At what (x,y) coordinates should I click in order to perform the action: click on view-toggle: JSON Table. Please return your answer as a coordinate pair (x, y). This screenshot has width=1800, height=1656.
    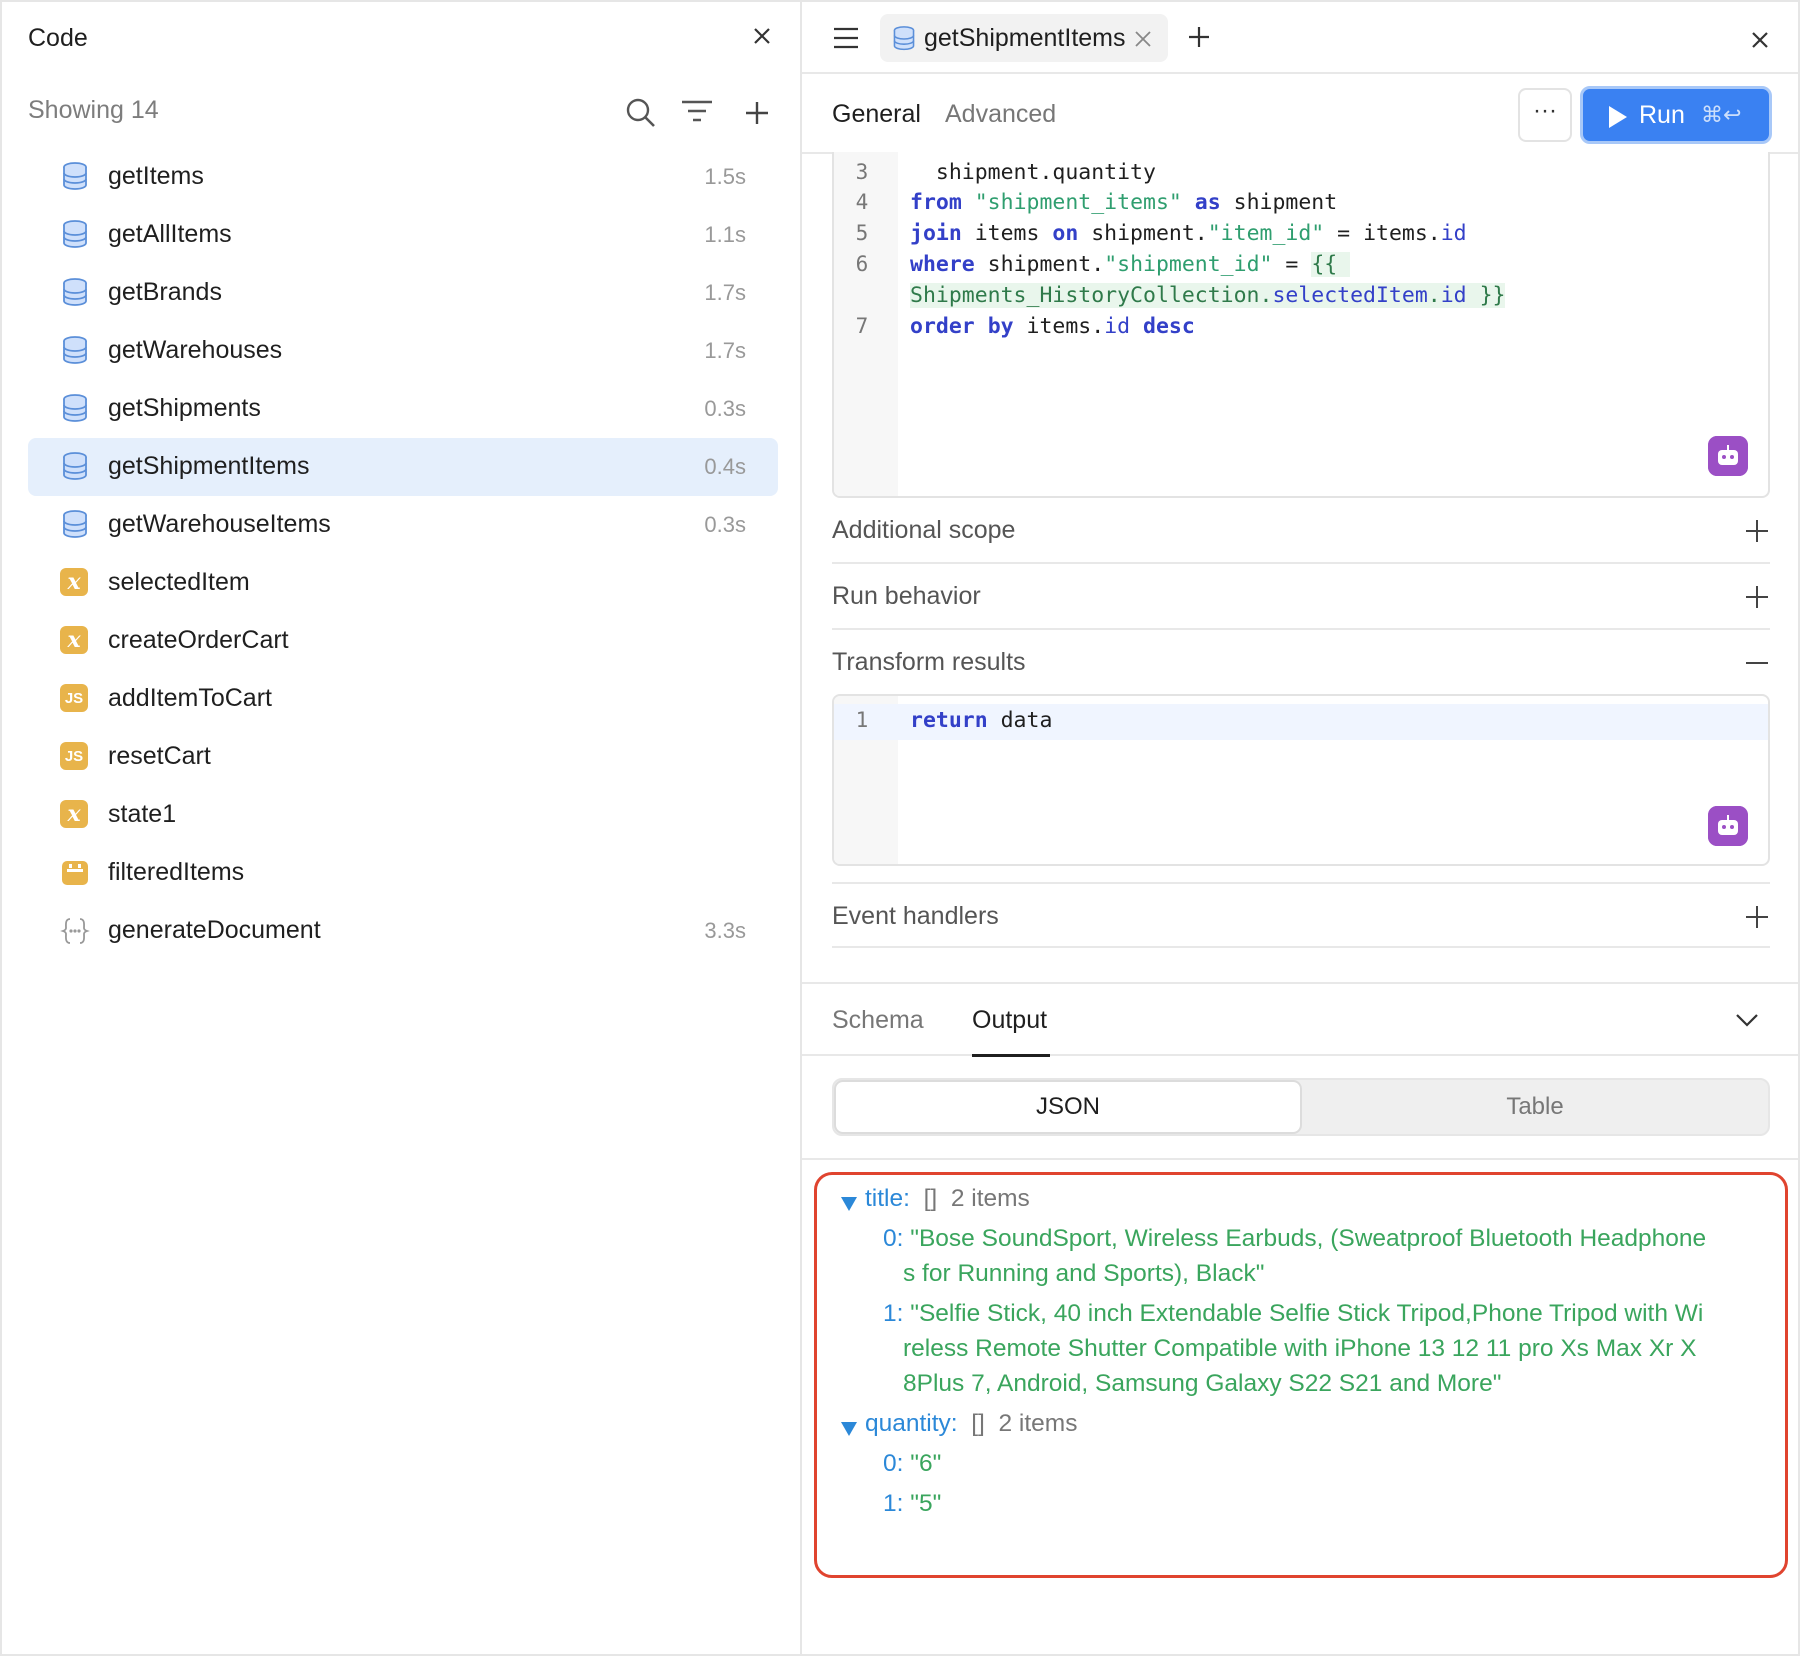
    Looking at the image, I should click on (1301, 1107).